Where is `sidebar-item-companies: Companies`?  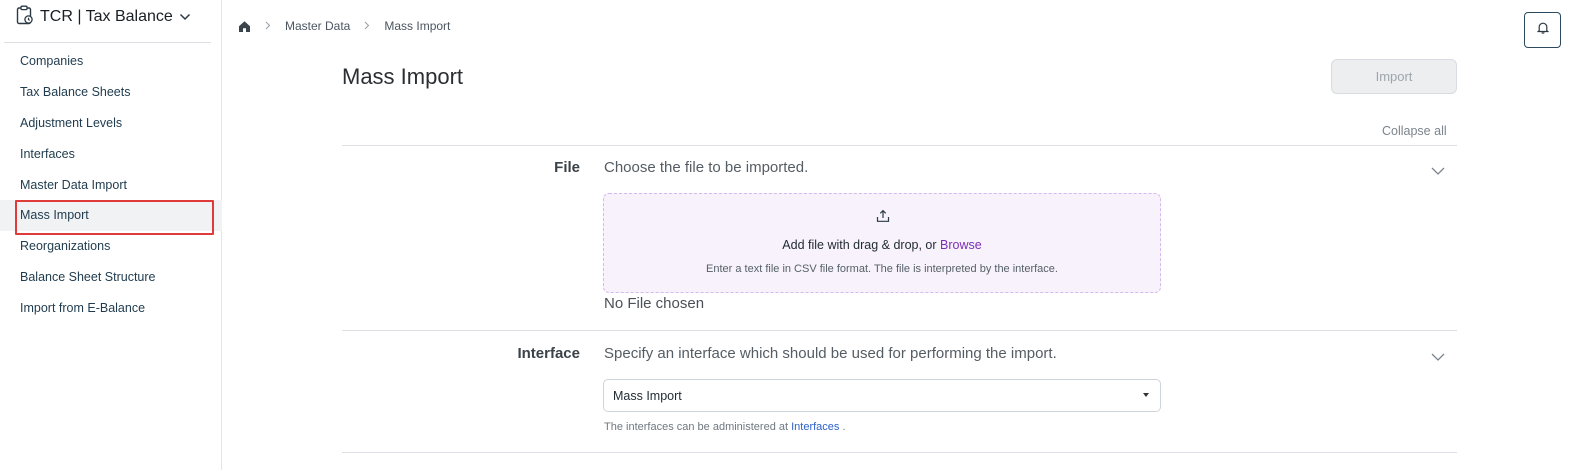 sidebar-item-companies: Companies is located at coordinates (111, 61).